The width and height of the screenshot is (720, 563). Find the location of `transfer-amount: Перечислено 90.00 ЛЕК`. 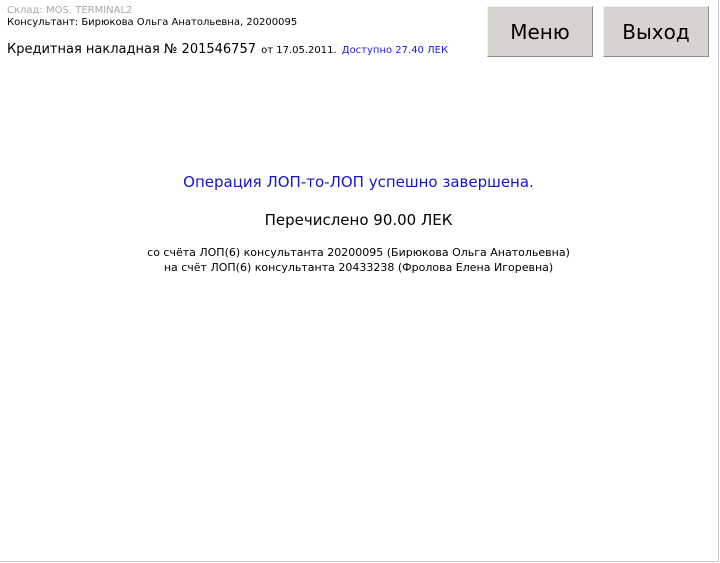

transfer-amount: Перечислено 90.00 ЛЕК is located at coordinates (358, 220).